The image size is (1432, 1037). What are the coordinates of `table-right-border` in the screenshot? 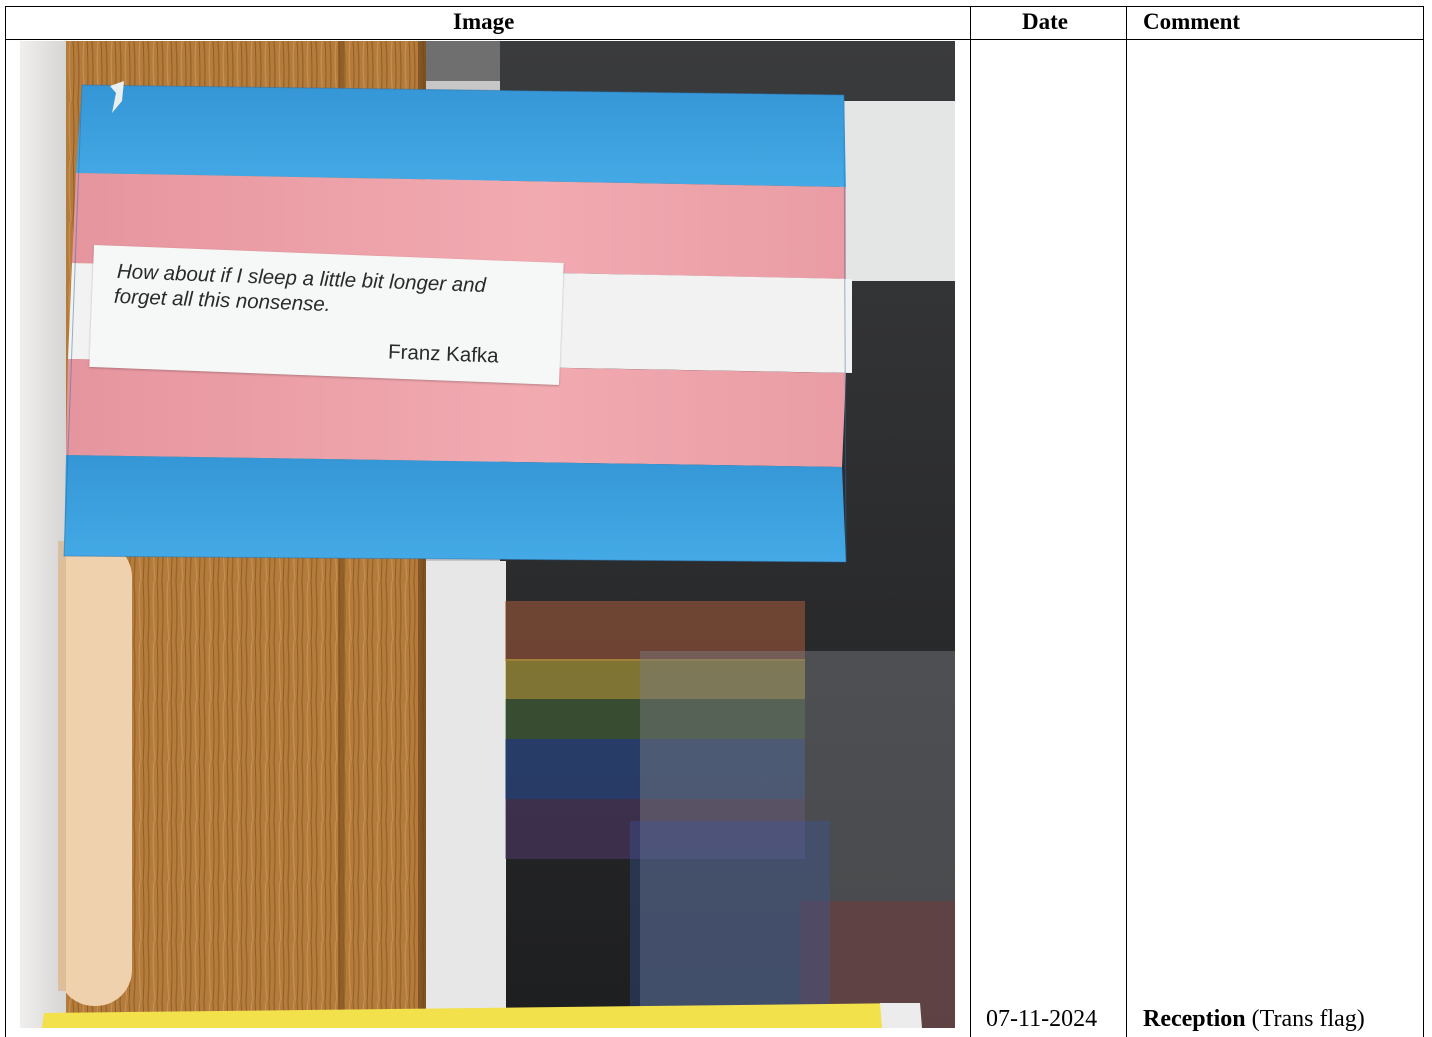 It's located at (1423, 521).